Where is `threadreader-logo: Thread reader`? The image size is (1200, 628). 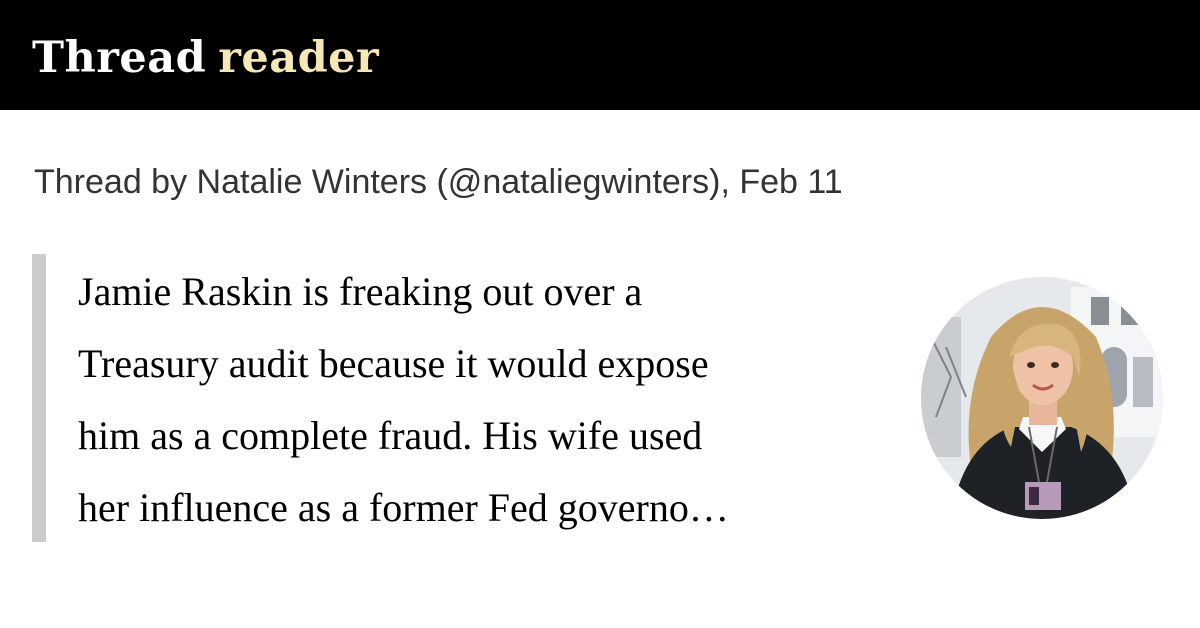 threadreader-logo: Thread reader is located at coordinates (205, 58).